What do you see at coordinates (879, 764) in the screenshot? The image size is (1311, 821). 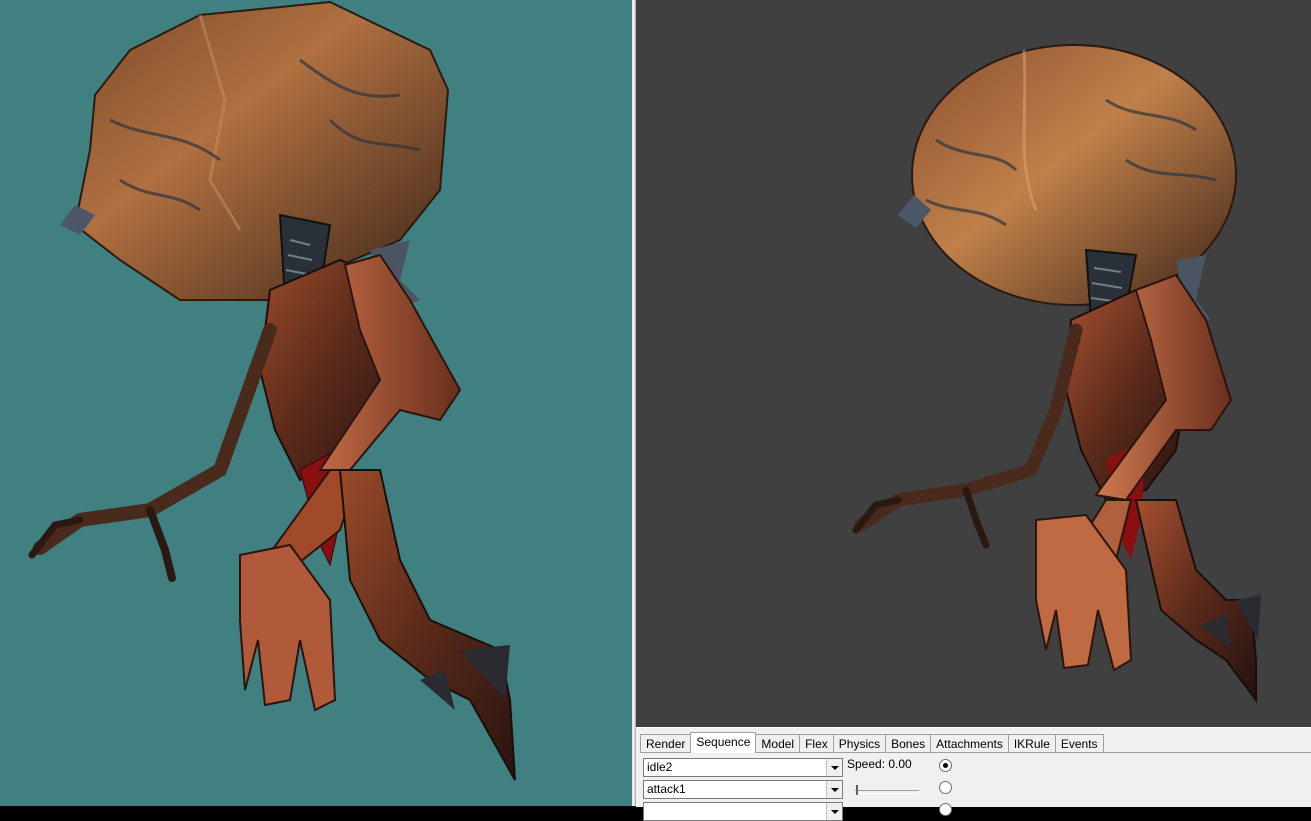 I see `speed-label: Speed: 0.00` at bounding box center [879, 764].